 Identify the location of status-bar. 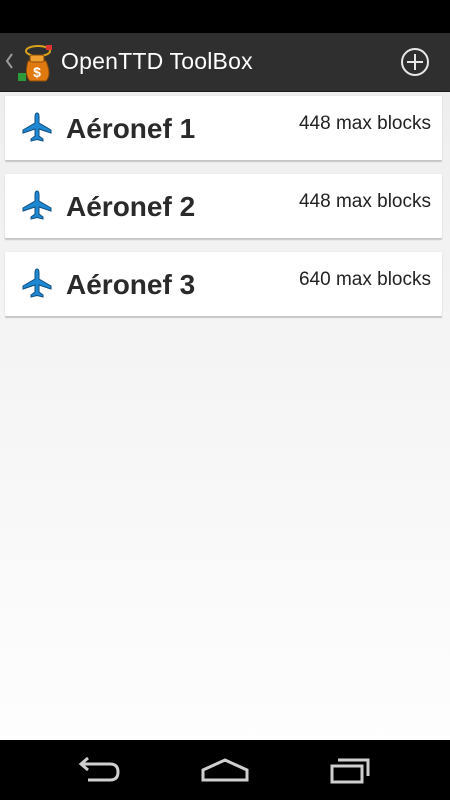
(225, 16).